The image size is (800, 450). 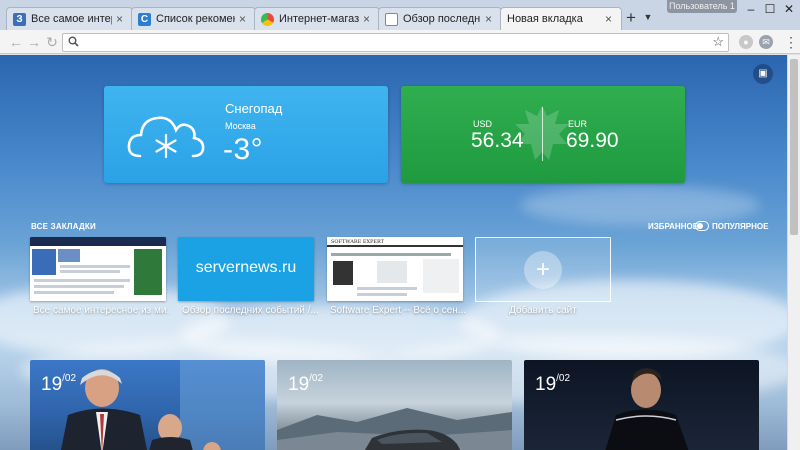 I want to click on weather-widget: Снегопад Москва -3°, so click(x=246, y=134).